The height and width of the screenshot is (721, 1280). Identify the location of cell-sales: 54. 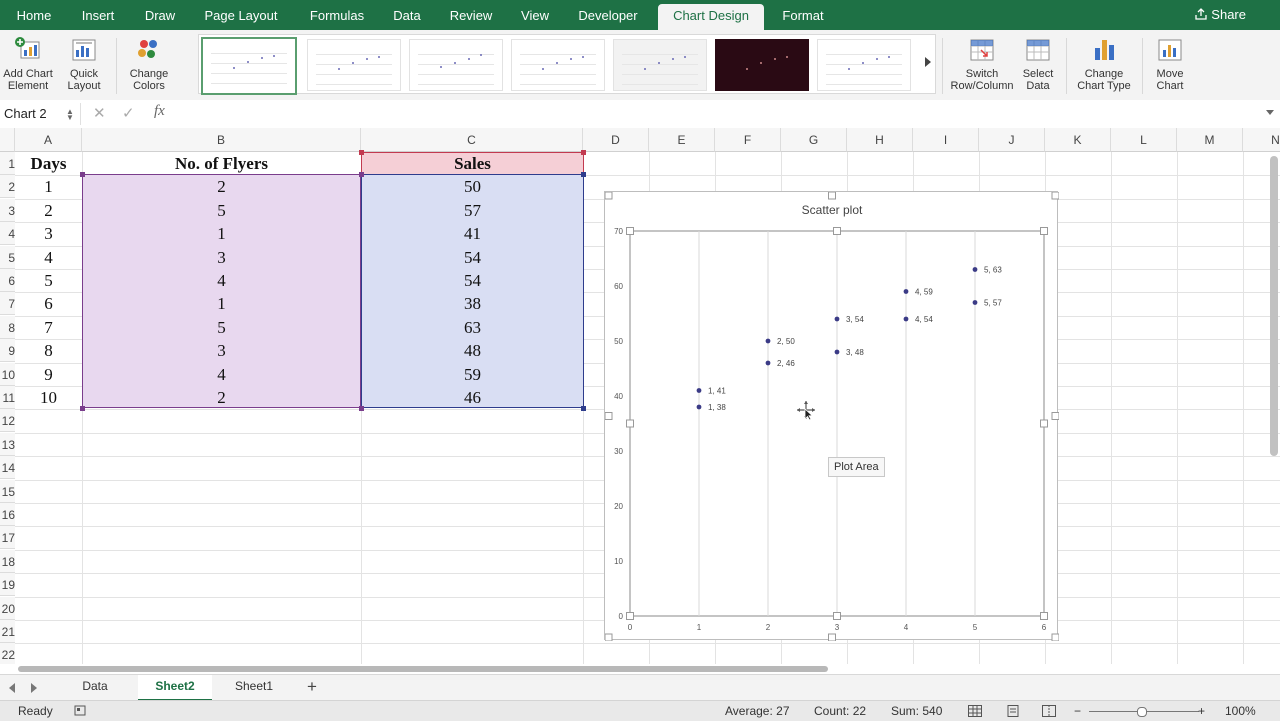
(472, 280).